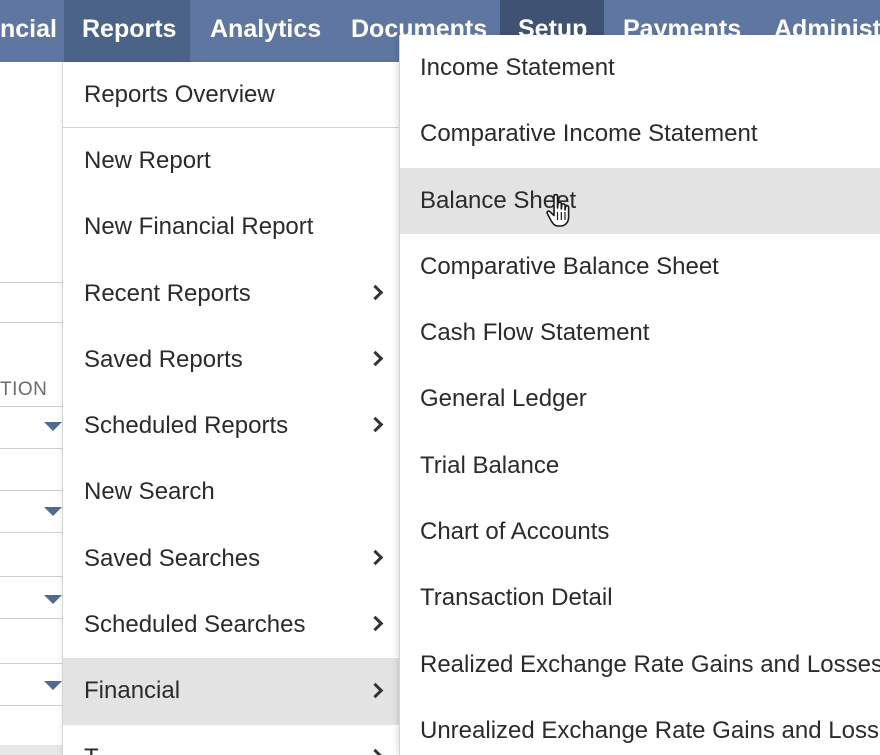 Image resolution: width=880 pixels, height=755 pixels. Describe the element at coordinates (31, 750) in the screenshot. I see `background-row` at that location.